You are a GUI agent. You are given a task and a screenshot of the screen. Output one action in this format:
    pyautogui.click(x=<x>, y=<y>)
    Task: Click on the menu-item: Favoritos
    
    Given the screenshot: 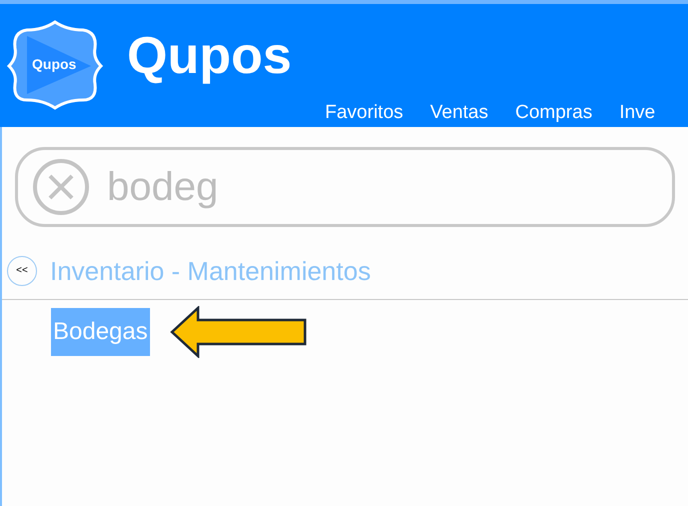 What is the action you would take?
    pyautogui.click(x=364, y=113)
    